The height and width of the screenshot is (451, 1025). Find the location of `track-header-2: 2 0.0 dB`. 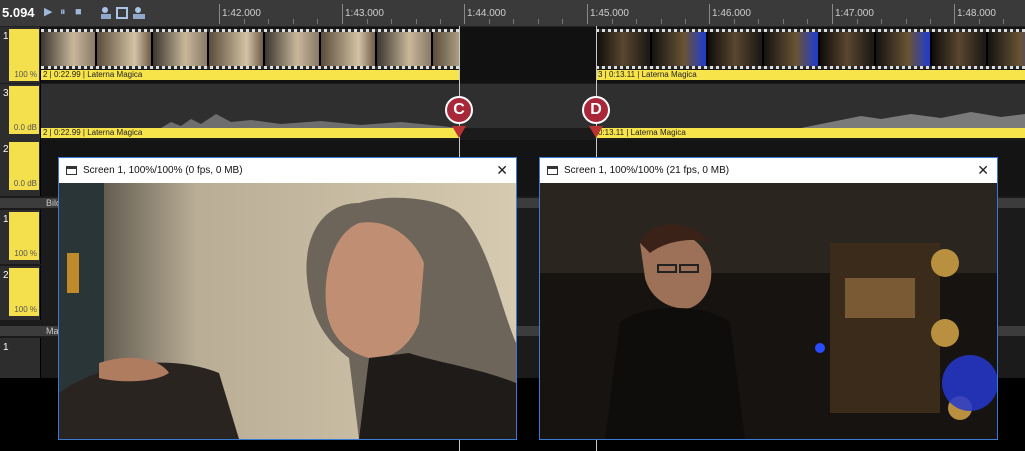

track-header-2: 2 0.0 dB is located at coordinates (20, 168).